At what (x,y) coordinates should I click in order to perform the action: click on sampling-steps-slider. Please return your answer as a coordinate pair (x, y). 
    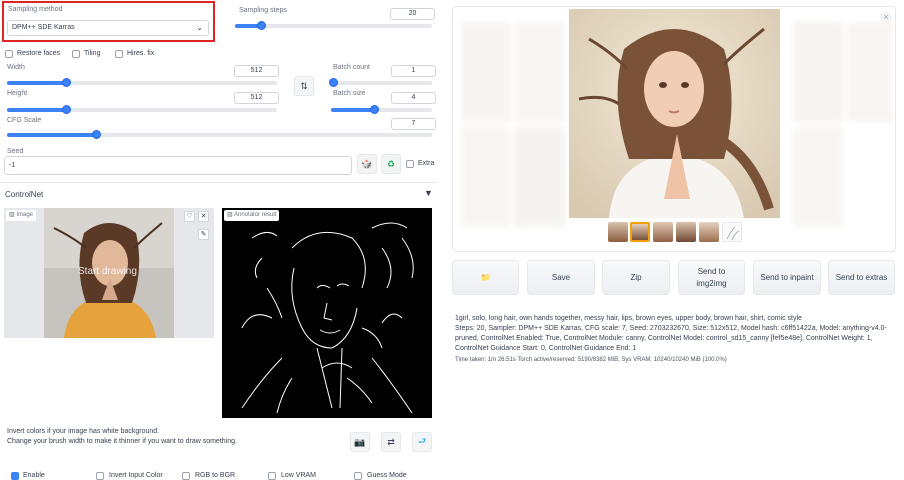
    Looking at the image, I should click on (333, 25).